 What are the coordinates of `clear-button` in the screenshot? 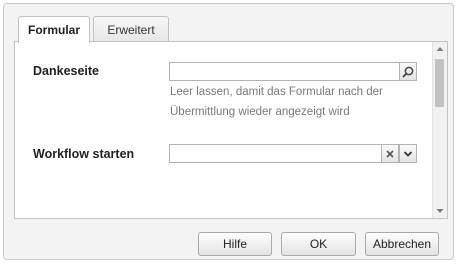 It's located at (390, 153).